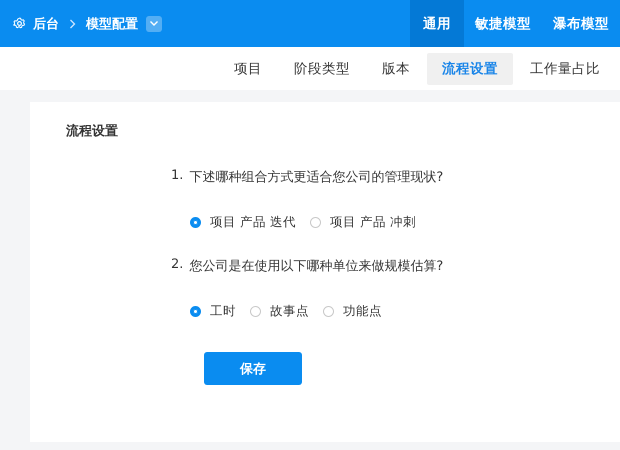 This screenshot has height=450, width=620. Describe the element at coordinates (112, 24) in the screenshot. I see `breadcrumb-current: 模型配置` at that location.